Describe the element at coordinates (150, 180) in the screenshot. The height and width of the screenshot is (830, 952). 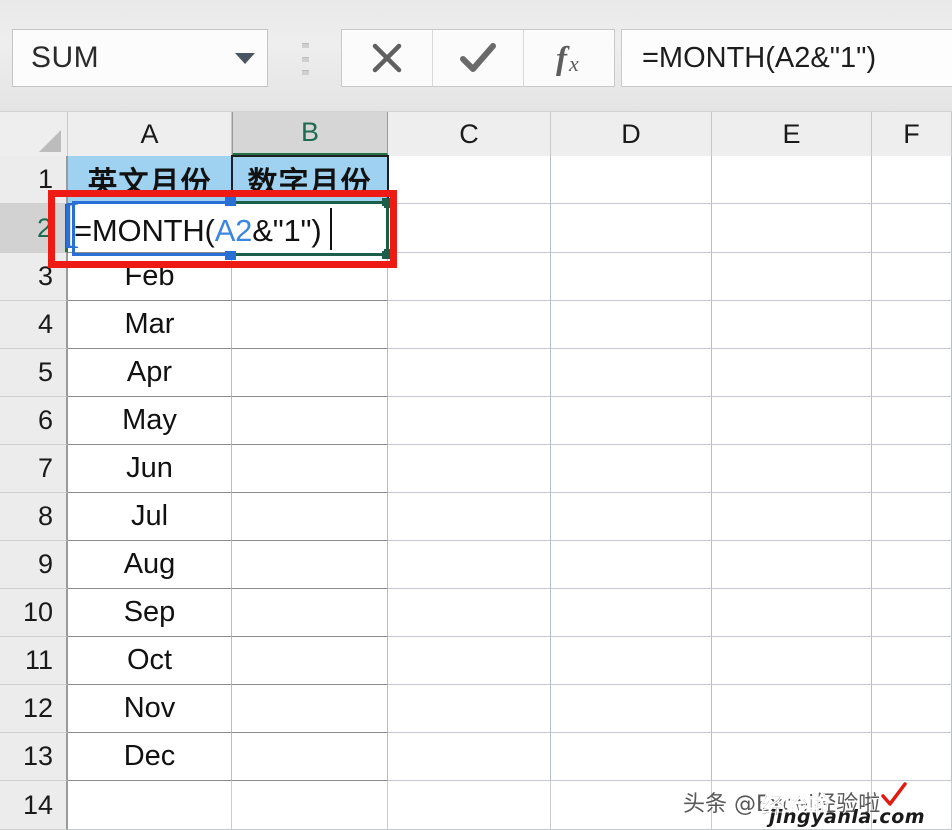
I see `cell-a1: 英文月份` at that location.